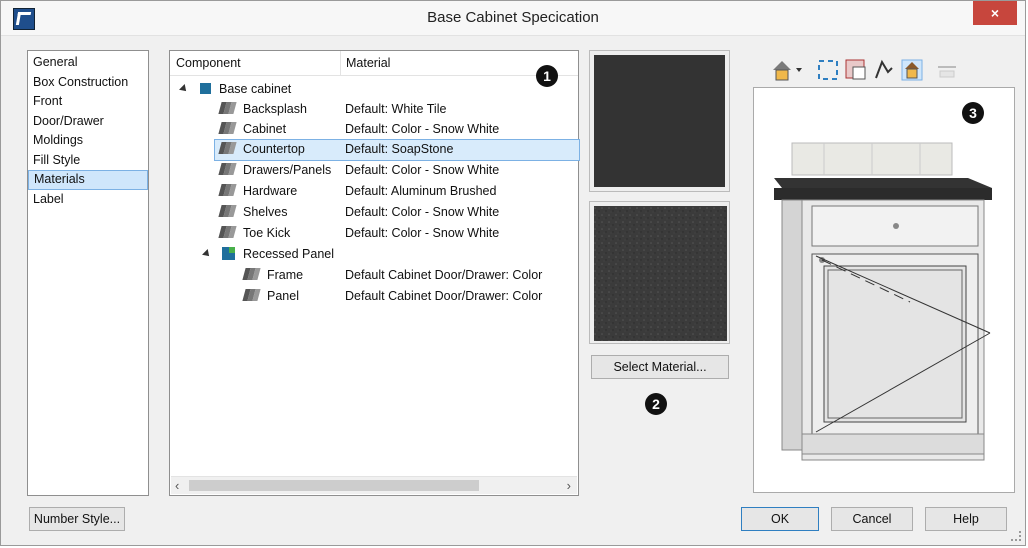 Image resolution: width=1028 pixels, height=548 pixels. Describe the element at coordinates (788, 70) in the screenshot. I see `camera-view-icon` at that location.